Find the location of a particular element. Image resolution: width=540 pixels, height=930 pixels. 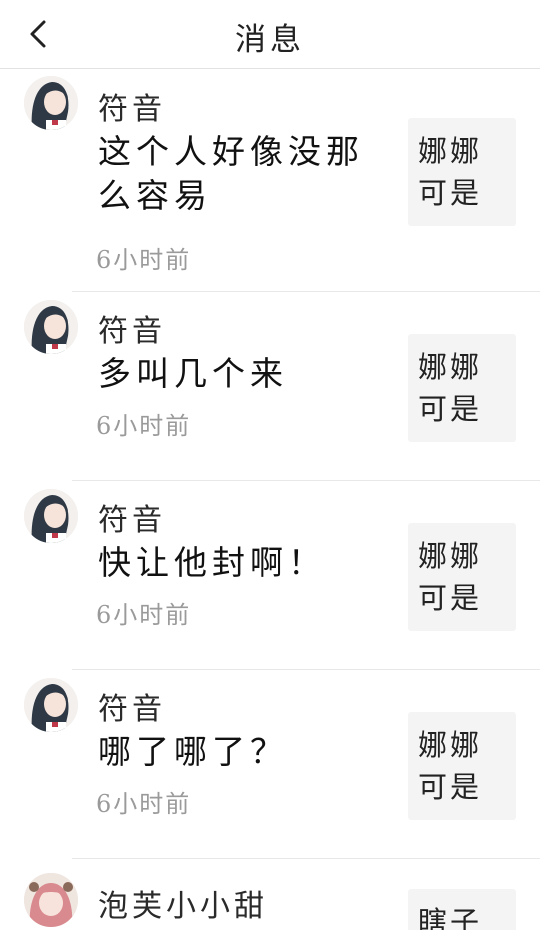

message-text: 这个人好像没那么容易 is located at coordinates (231, 173).